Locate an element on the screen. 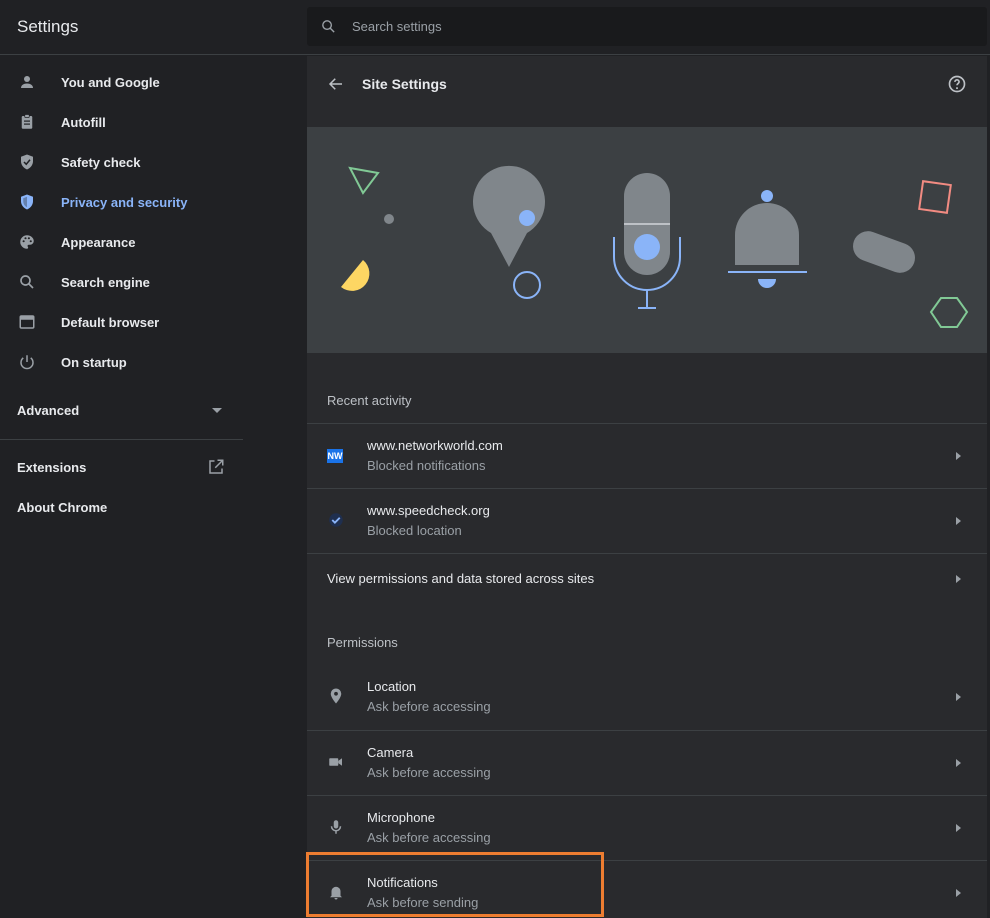 The height and width of the screenshot is (918, 990). permission-row-microphone: Microphone Ask before accessing is located at coordinates (647, 827).